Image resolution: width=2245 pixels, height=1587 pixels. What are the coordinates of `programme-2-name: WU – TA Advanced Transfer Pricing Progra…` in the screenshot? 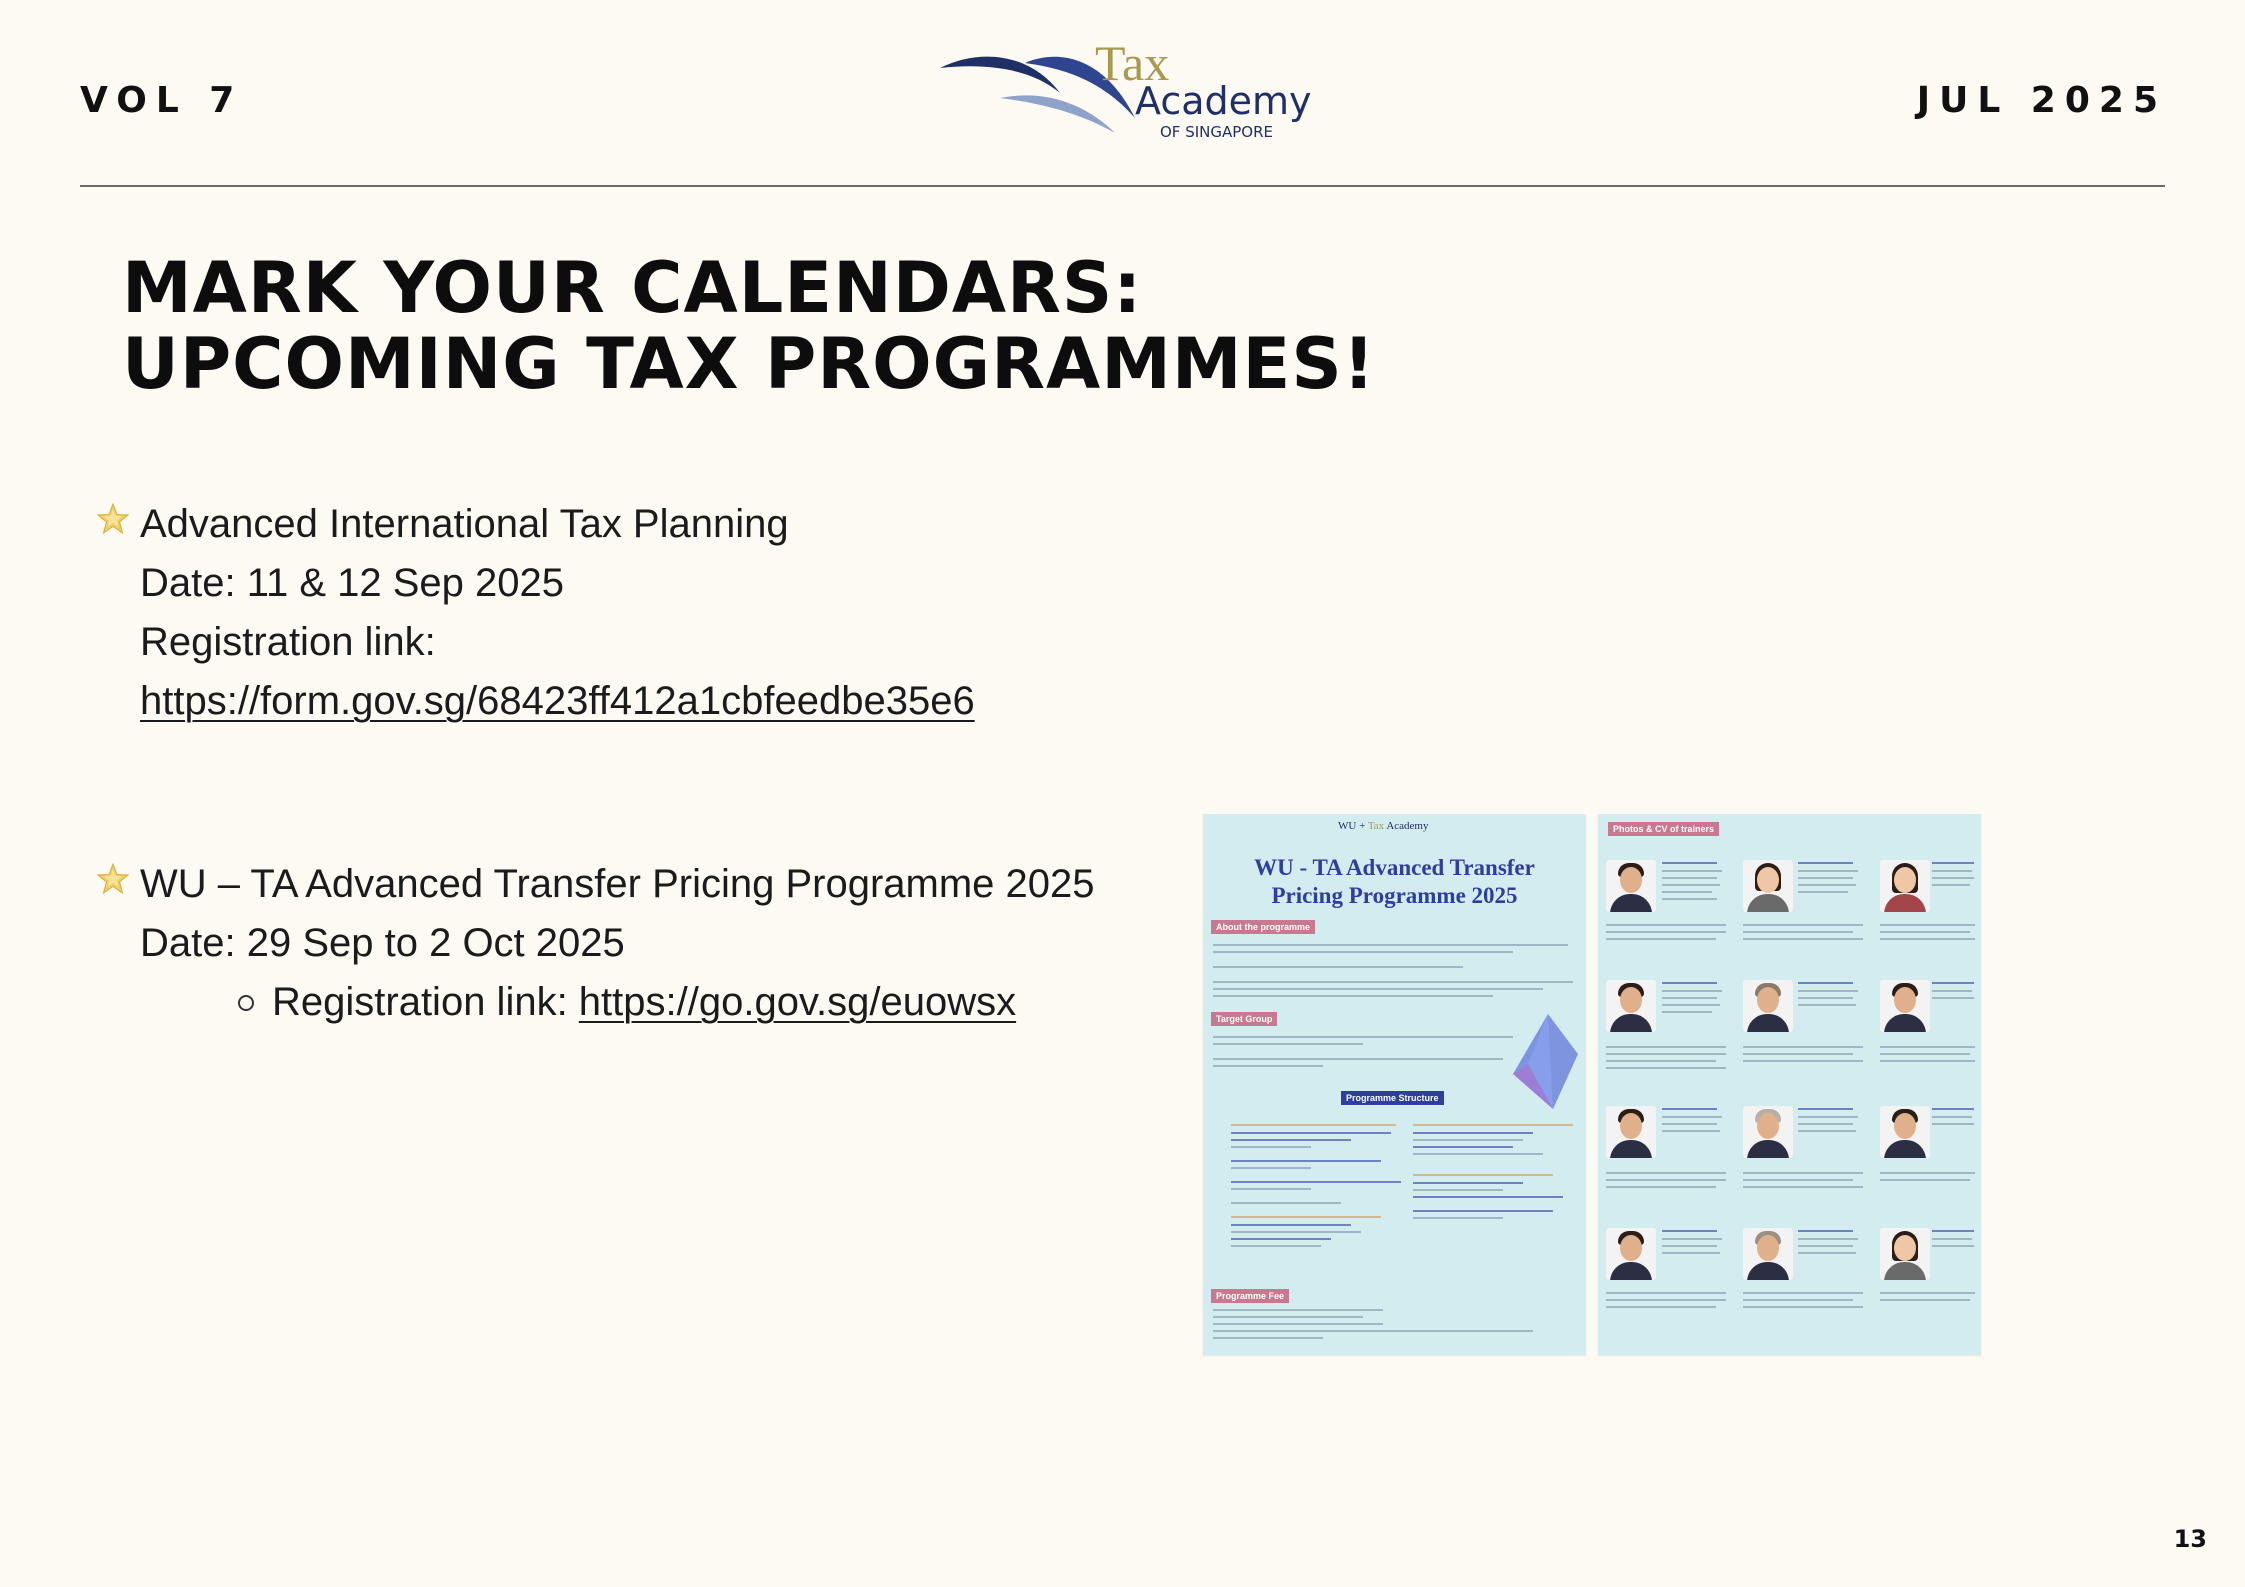 It's located at (617, 884).